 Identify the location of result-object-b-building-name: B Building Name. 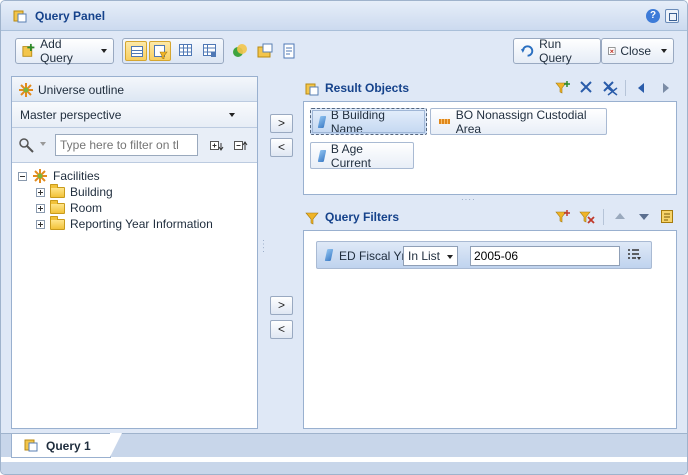
(368, 121).